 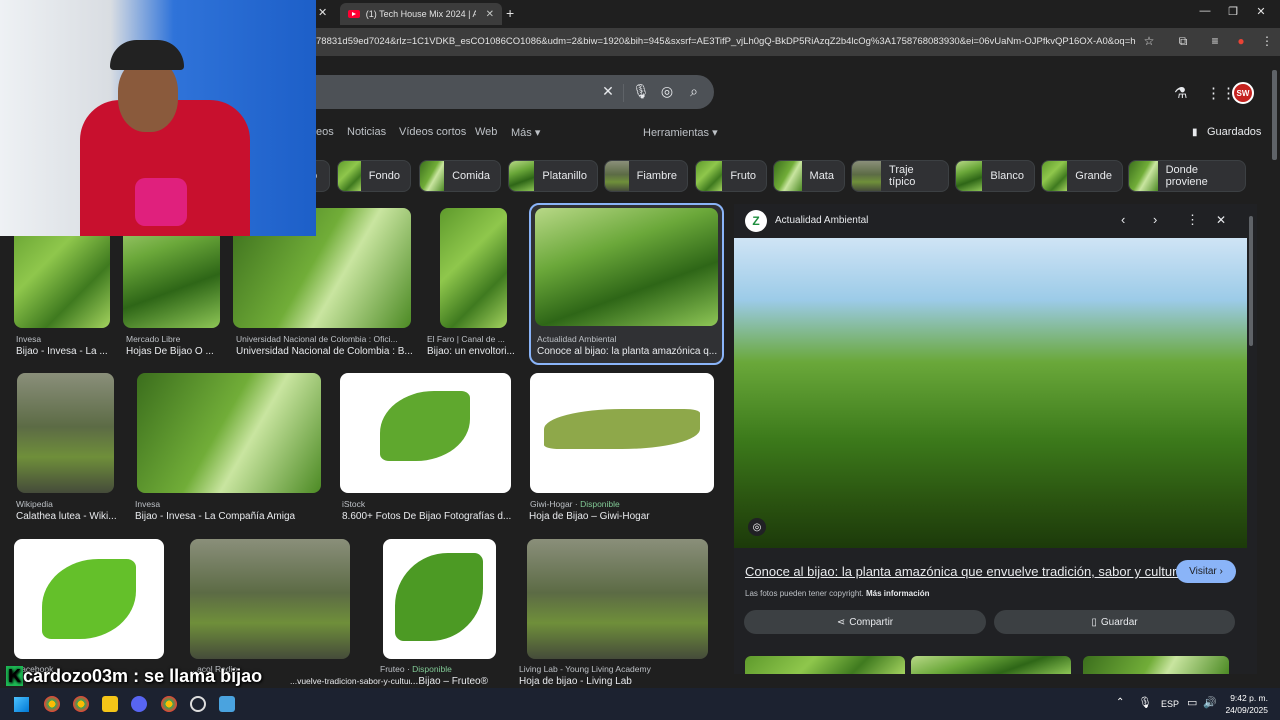 What do you see at coordinates (1170, 704) in the screenshot?
I see `language-indicator: ESP` at bounding box center [1170, 704].